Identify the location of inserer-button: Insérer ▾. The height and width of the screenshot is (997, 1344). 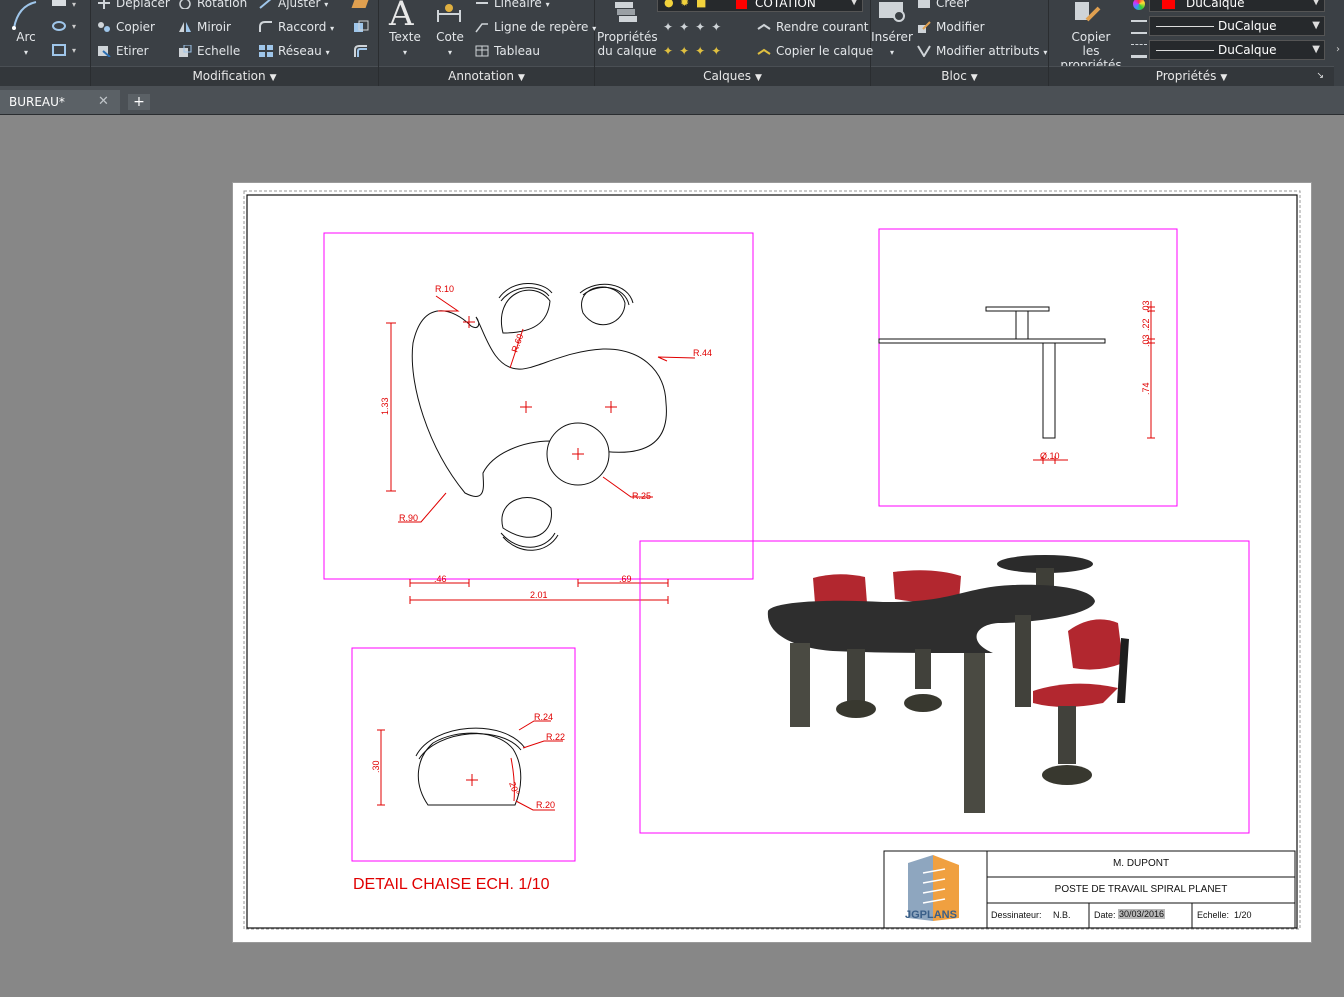
(892, 45).